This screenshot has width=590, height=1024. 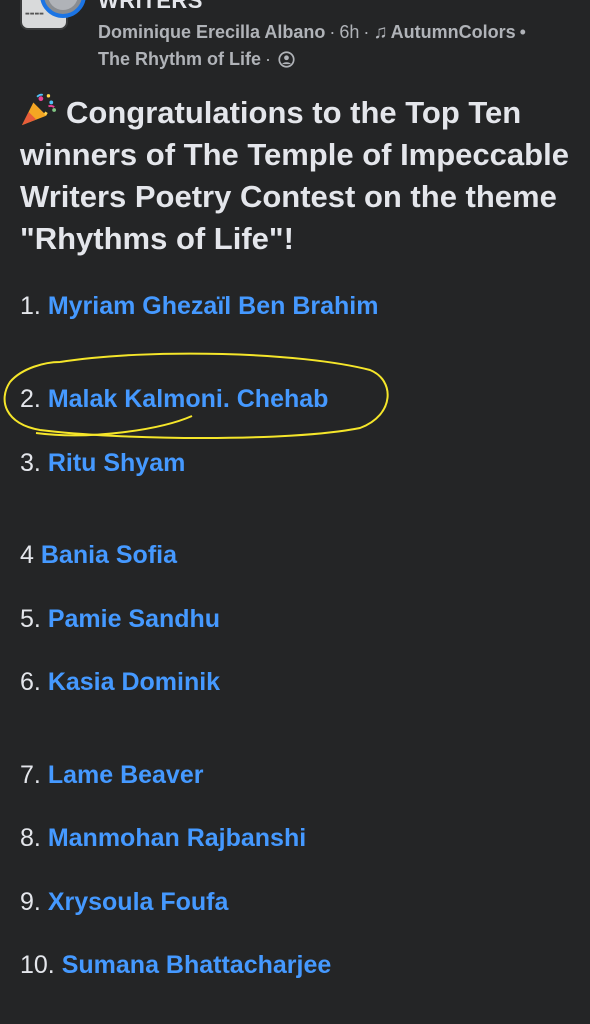 I want to click on post-time: 6h, so click(x=349, y=32).